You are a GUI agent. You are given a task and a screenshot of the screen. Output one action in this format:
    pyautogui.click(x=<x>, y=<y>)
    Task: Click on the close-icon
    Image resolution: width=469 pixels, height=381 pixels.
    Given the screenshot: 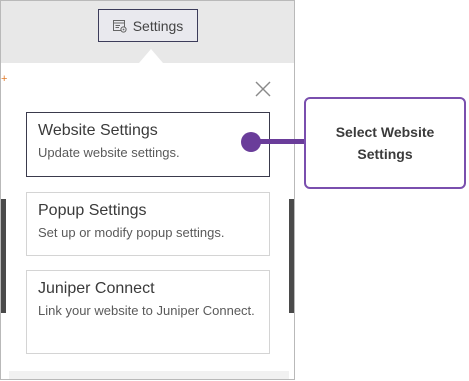 What is the action you would take?
    pyautogui.click(x=263, y=89)
    